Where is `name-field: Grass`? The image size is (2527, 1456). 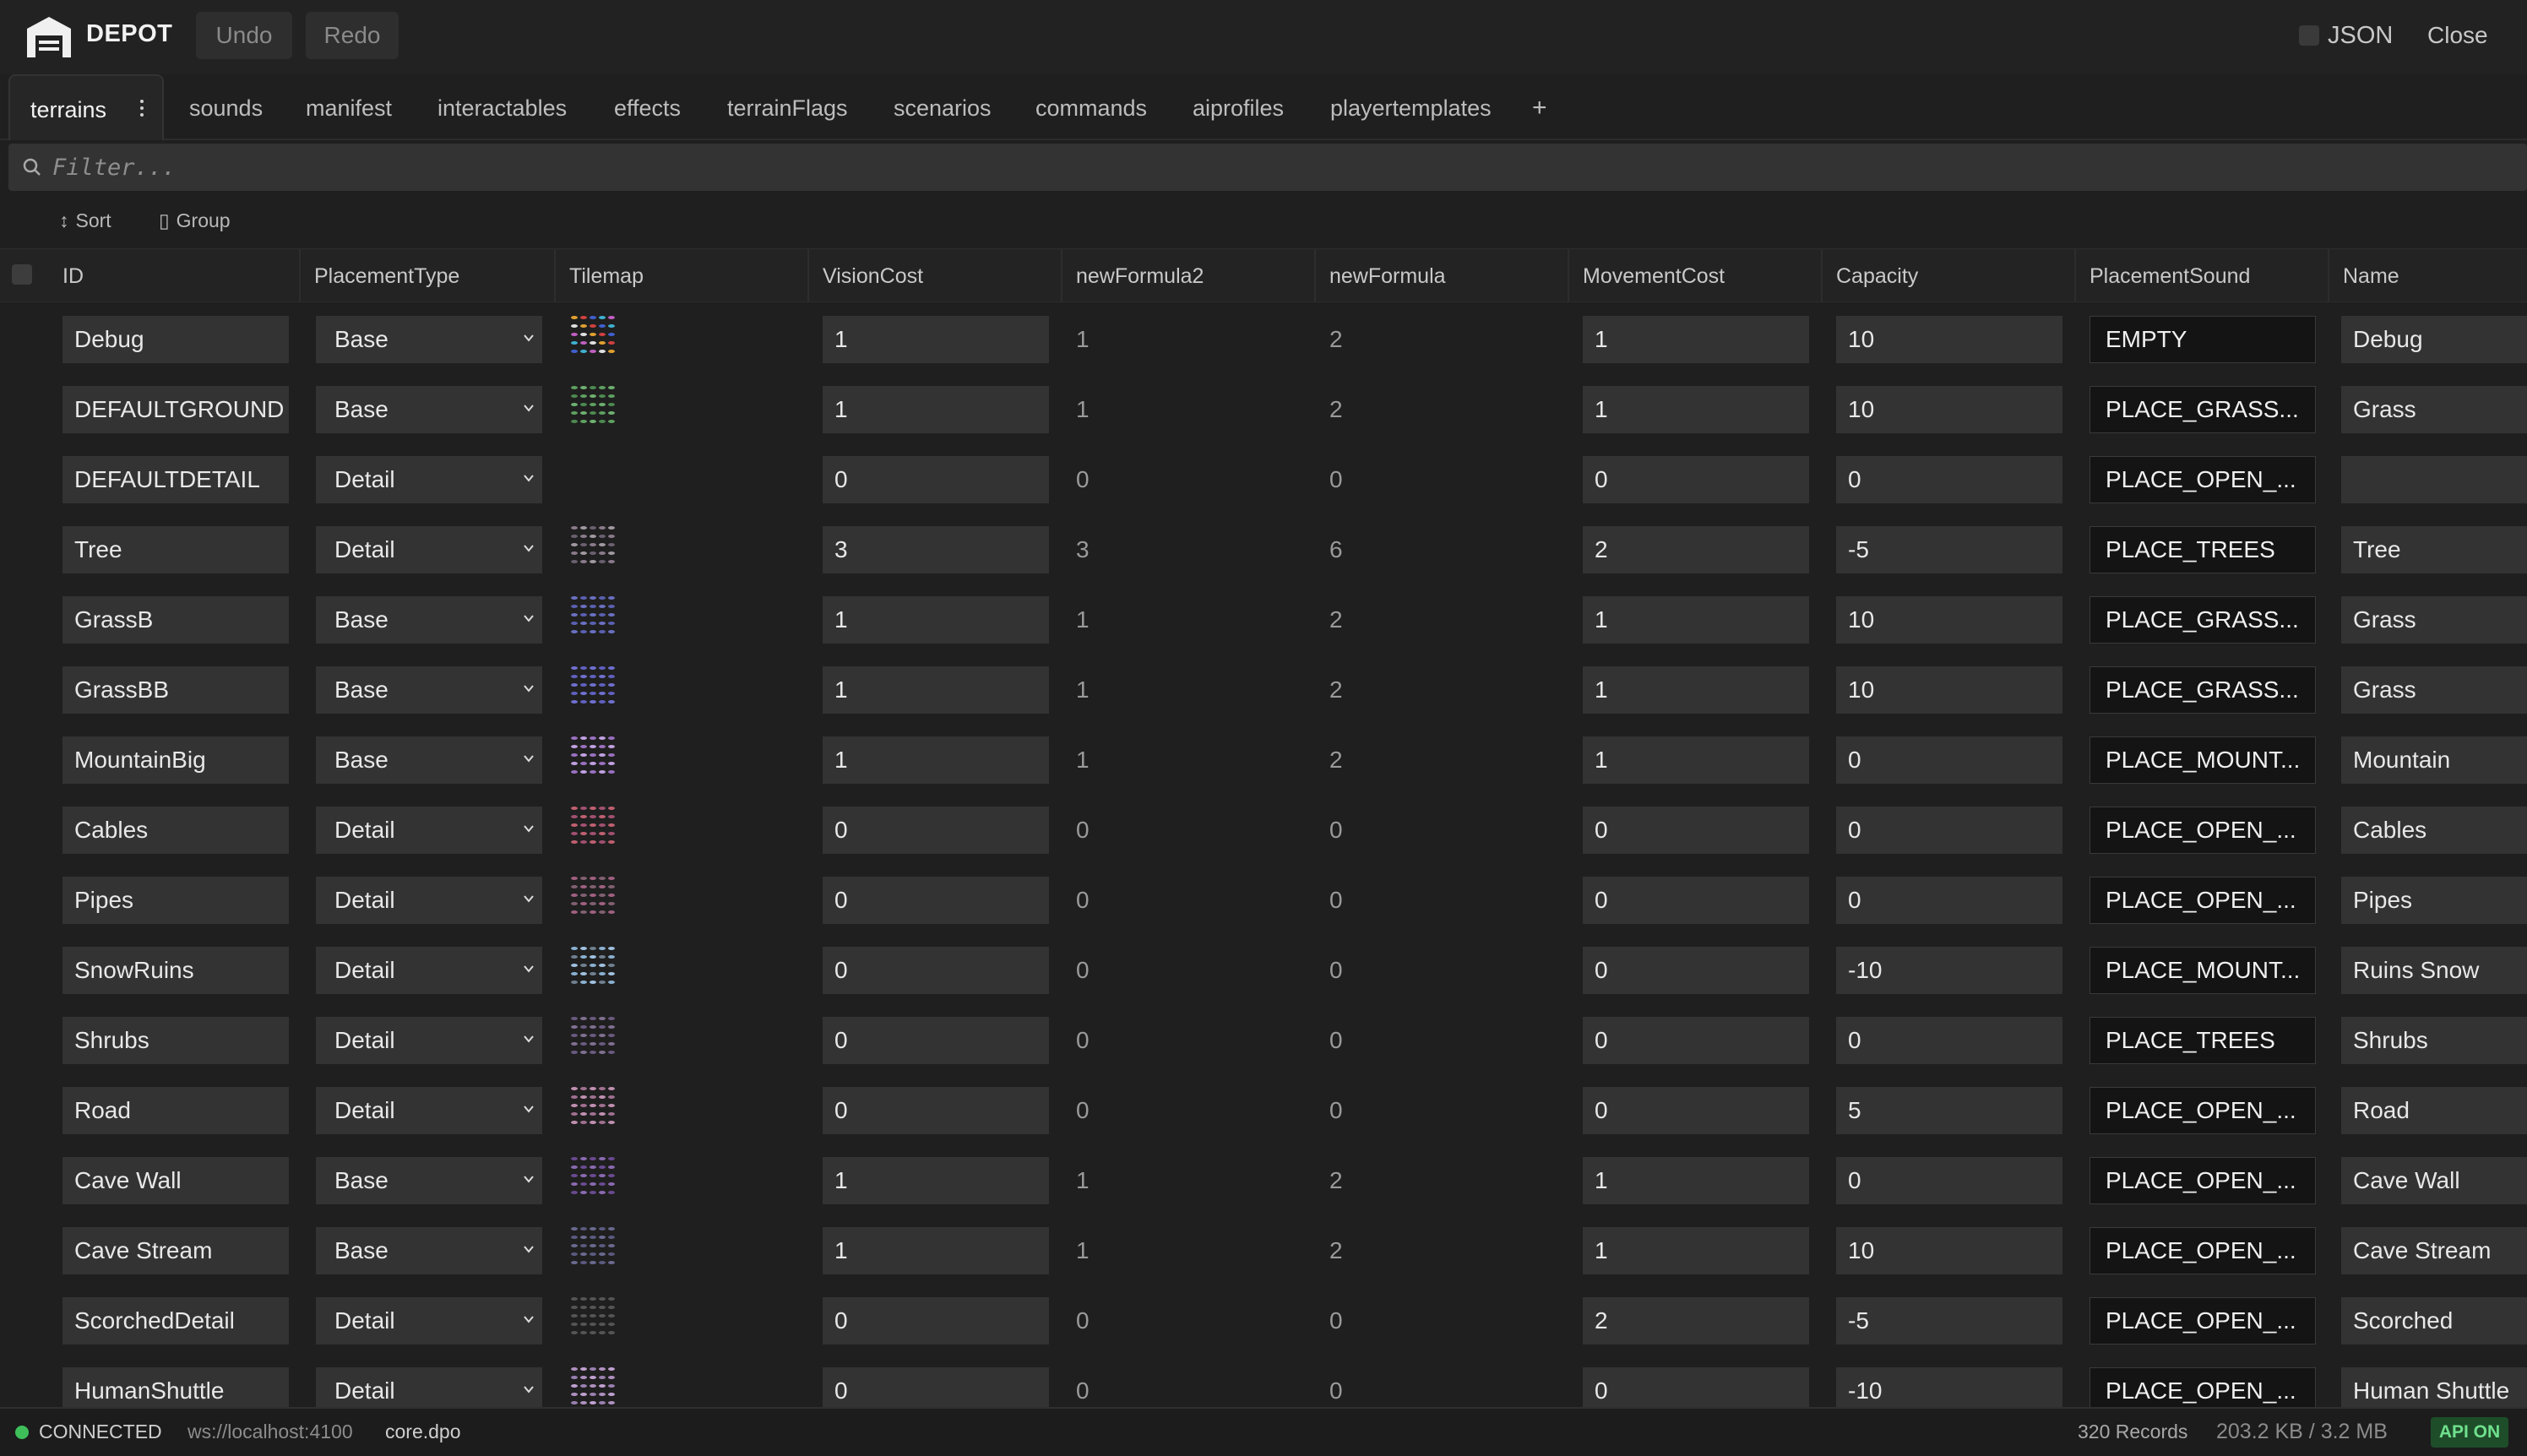
name-field: Grass is located at coordinates (2434, 409).